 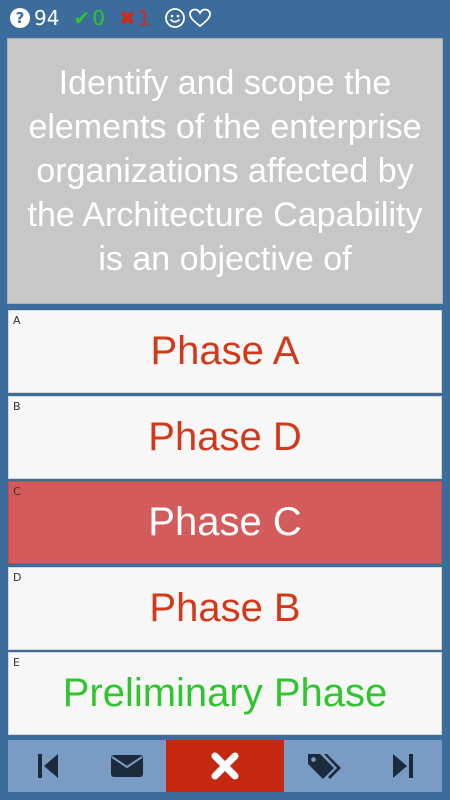 I want to click on close-button, so click(x=225, y=766).